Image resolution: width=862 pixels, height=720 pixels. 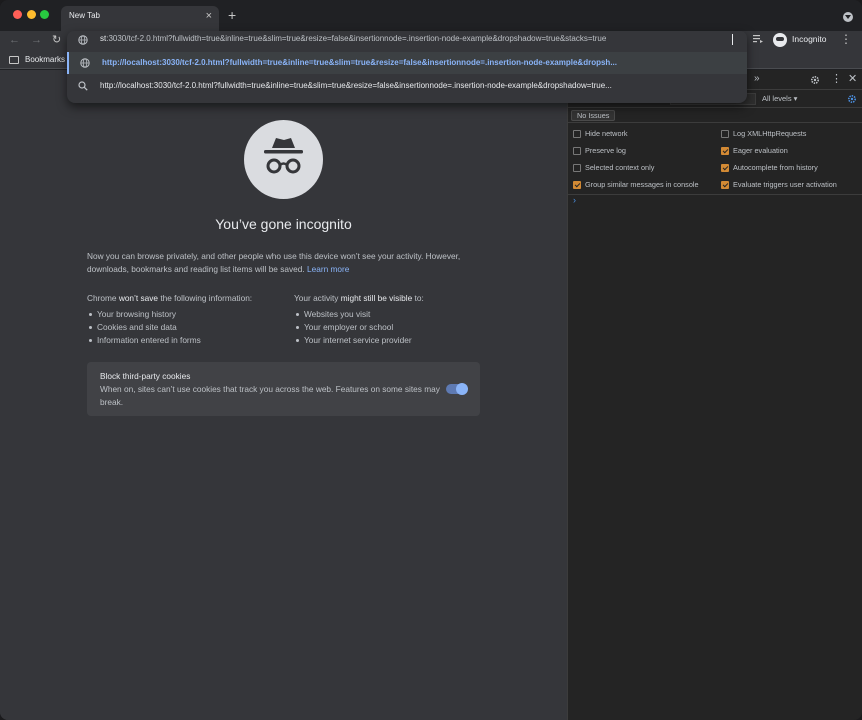 I want to click on option-label: Hide network, so click(x=606, y=133).